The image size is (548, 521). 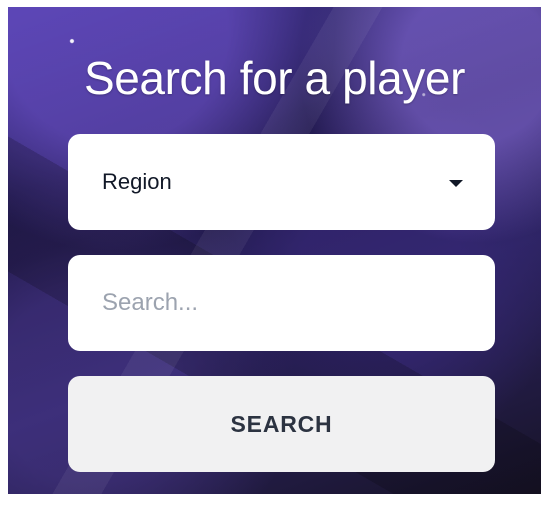 I want to click on page-title: Search for a player, so click(x=274, y=78).